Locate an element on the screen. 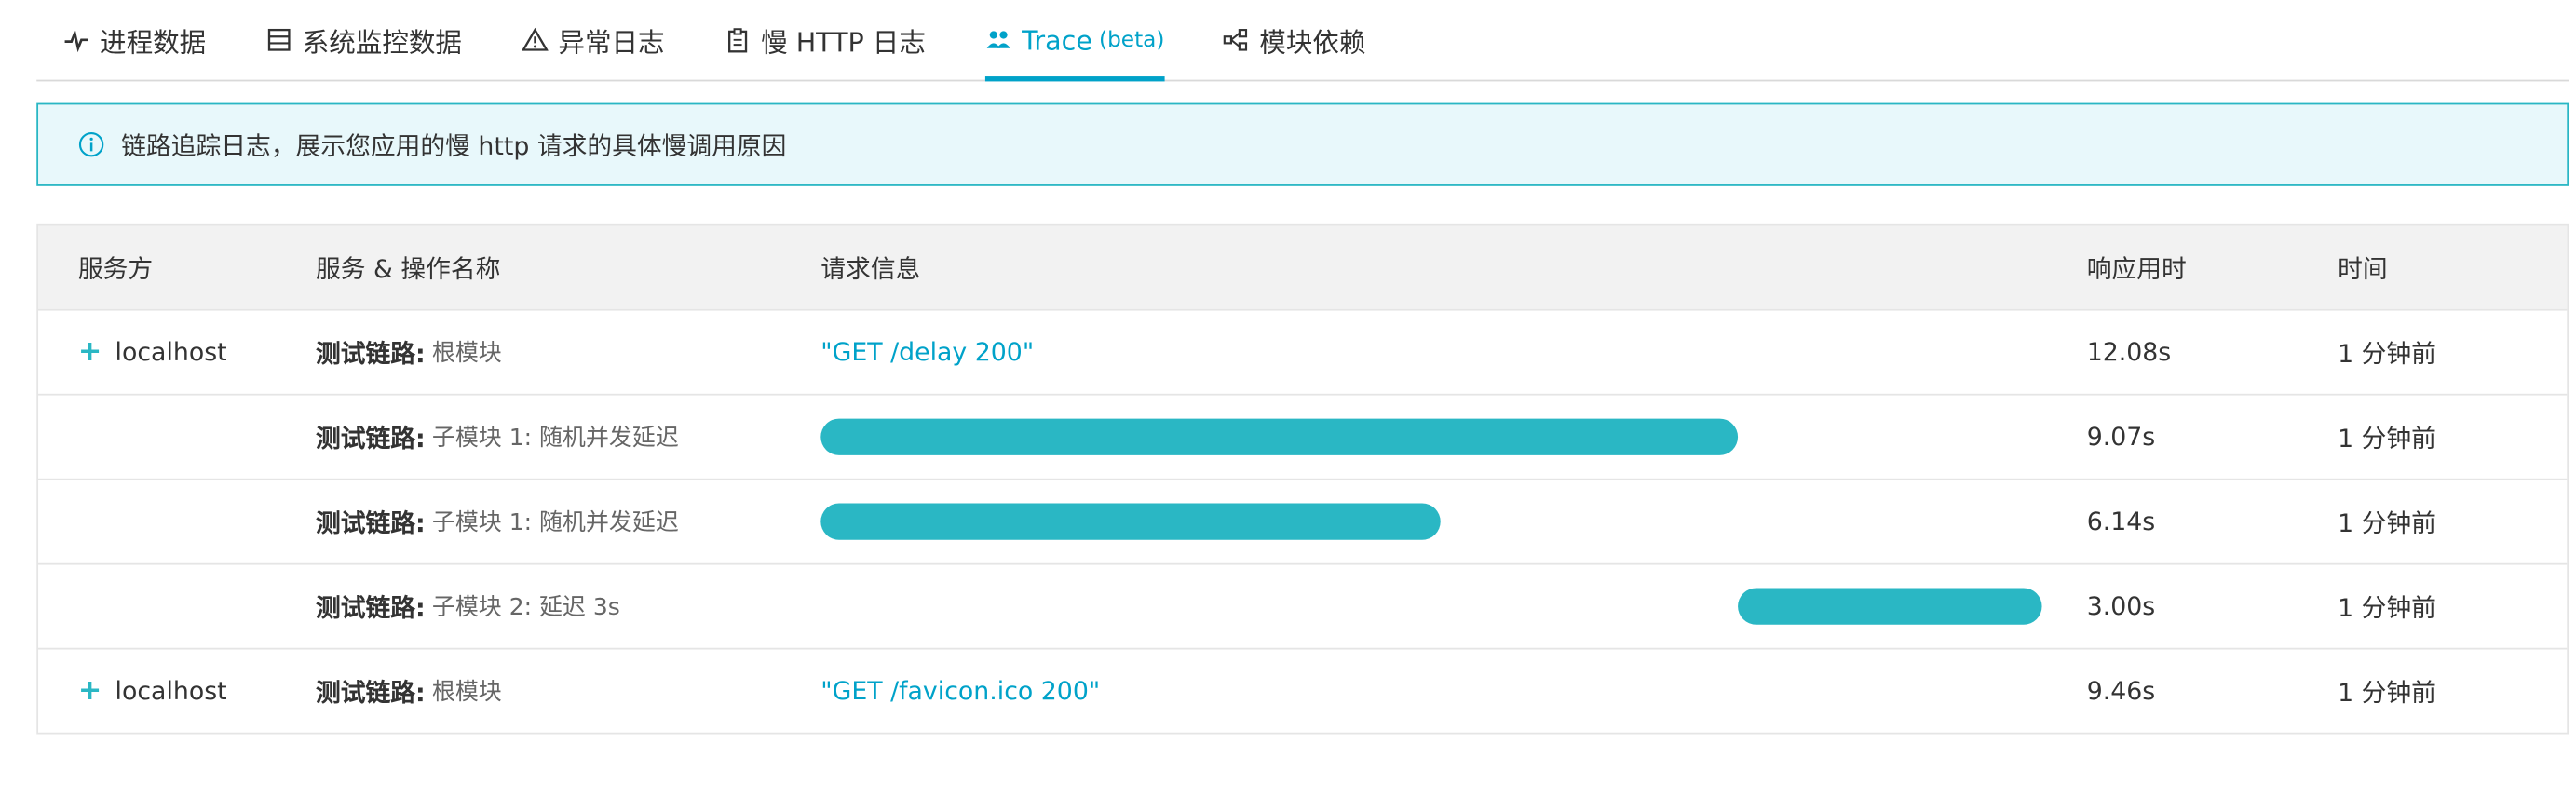 The width and height of the screenshot is (2576, 812). request-link: "GET /delay 200" is located at coordinates (927, 352).